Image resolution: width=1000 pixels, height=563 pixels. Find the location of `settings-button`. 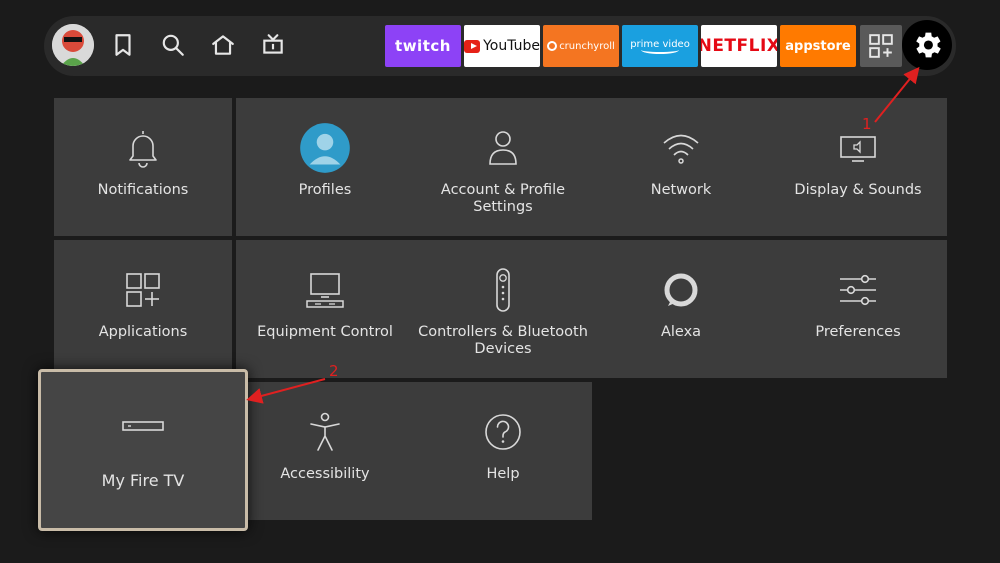

settings-button is located at coordinates (927, 45).